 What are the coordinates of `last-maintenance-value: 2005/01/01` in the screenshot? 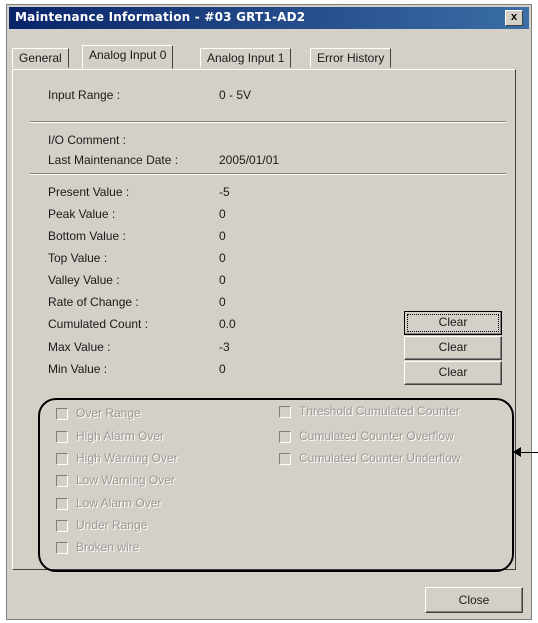 It's located at (249, 160).